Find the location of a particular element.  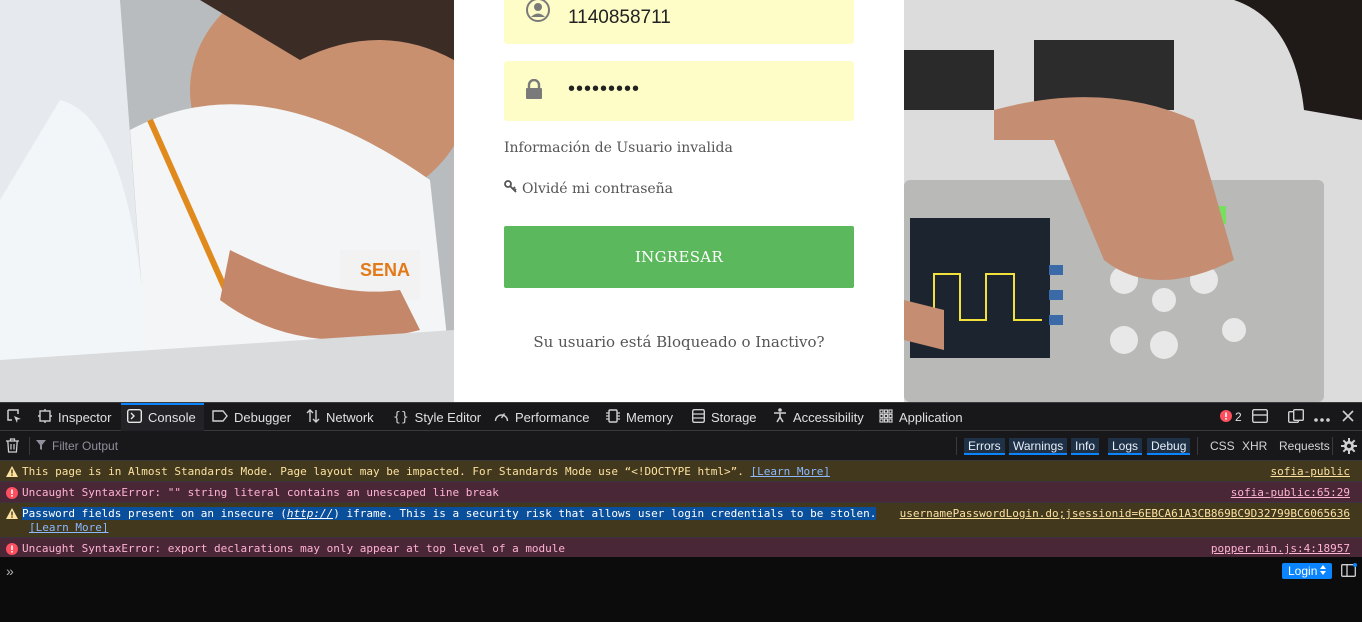

prompt-chevron-icon: » is located at coordinates (10, 571).